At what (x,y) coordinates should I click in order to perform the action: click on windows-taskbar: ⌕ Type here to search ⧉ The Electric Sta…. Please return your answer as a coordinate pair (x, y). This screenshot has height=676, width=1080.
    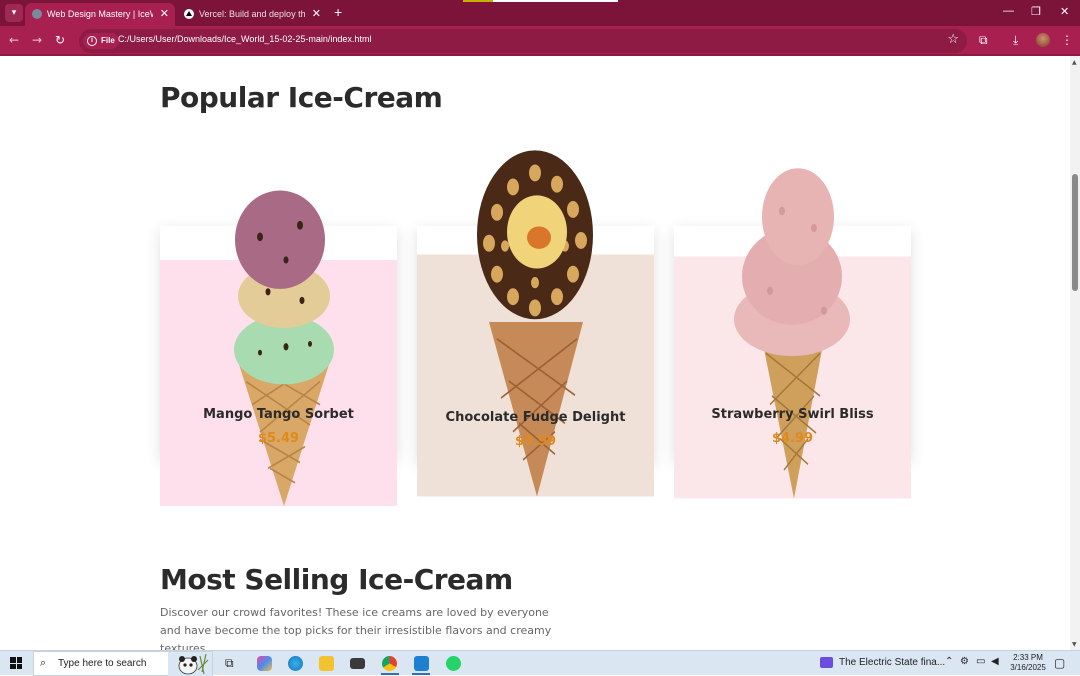
    Looking at the image, I should click on (540, 663).